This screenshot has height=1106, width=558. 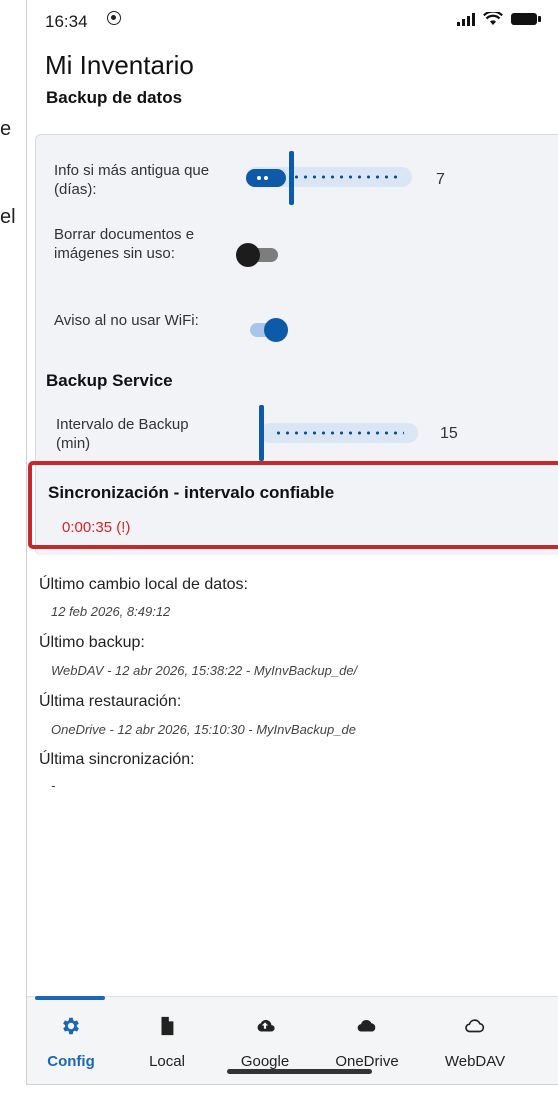 I want to click on slider-track, so click(x=339, y=433).